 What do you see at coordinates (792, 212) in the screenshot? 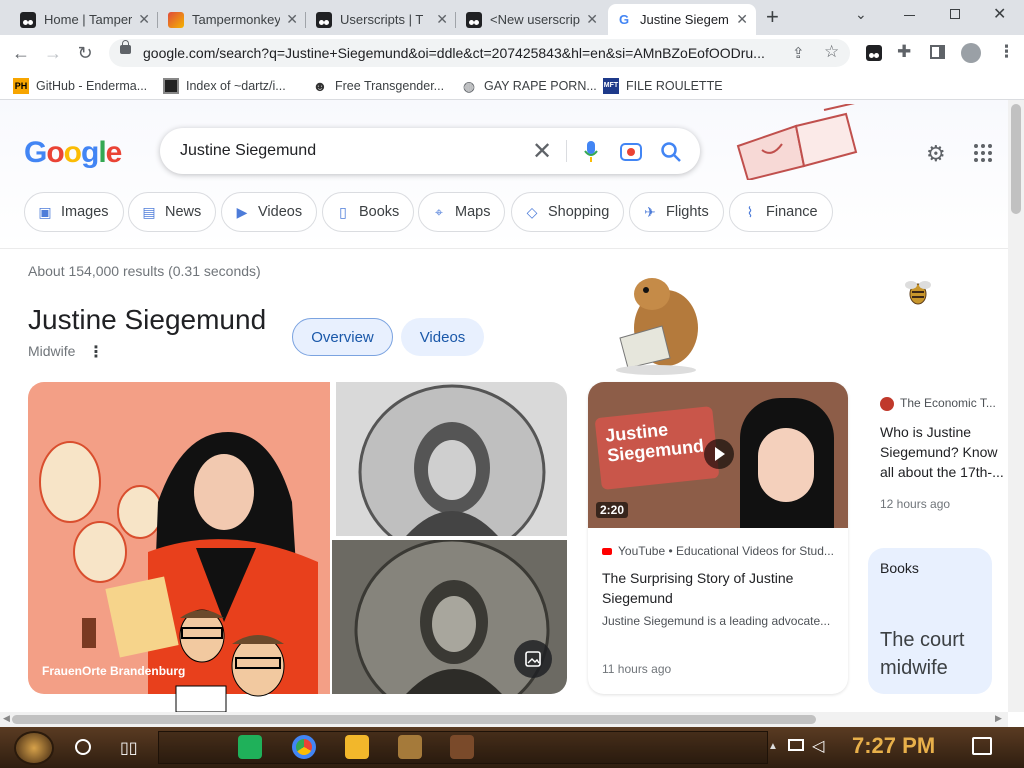
I see `chip-label: Finance` at bounding box center [792, 212].